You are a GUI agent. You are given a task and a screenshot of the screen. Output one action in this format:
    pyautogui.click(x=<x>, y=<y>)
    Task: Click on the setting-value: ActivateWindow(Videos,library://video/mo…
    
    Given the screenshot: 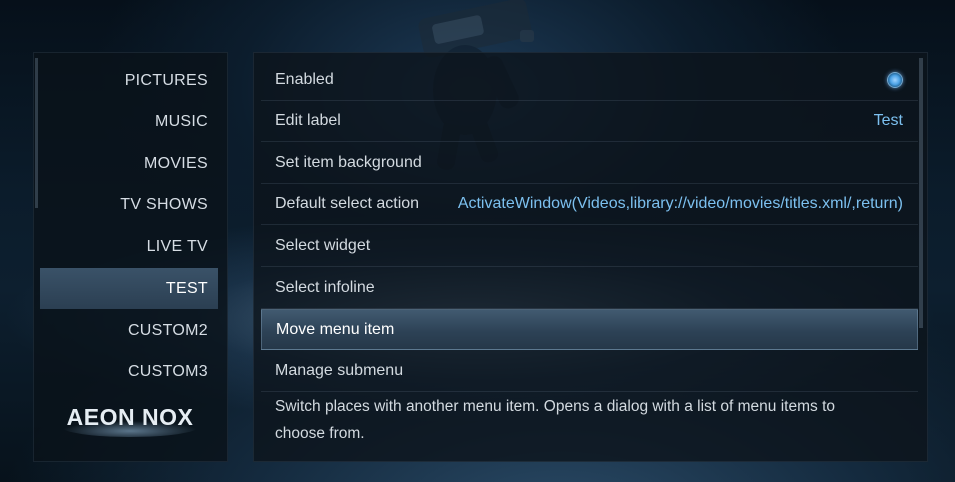 What is the action you would take?
    pyautogui.click(x=680, y=203)
    